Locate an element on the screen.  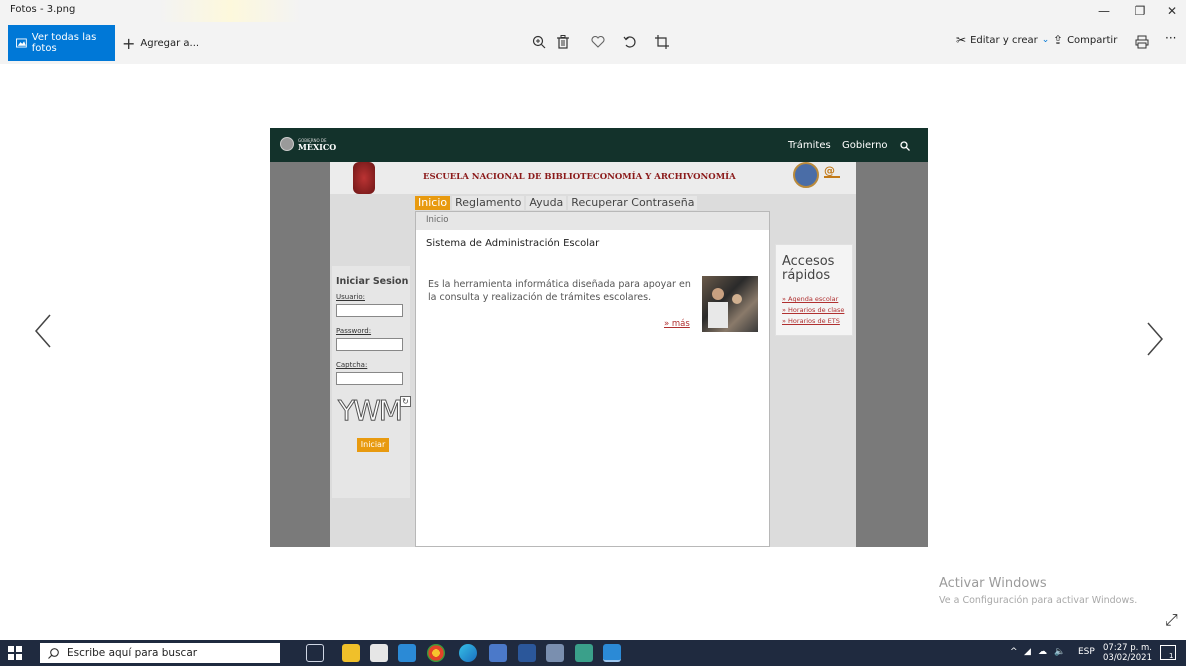
close-button: ✕ is located at coordinates (1170, 11).